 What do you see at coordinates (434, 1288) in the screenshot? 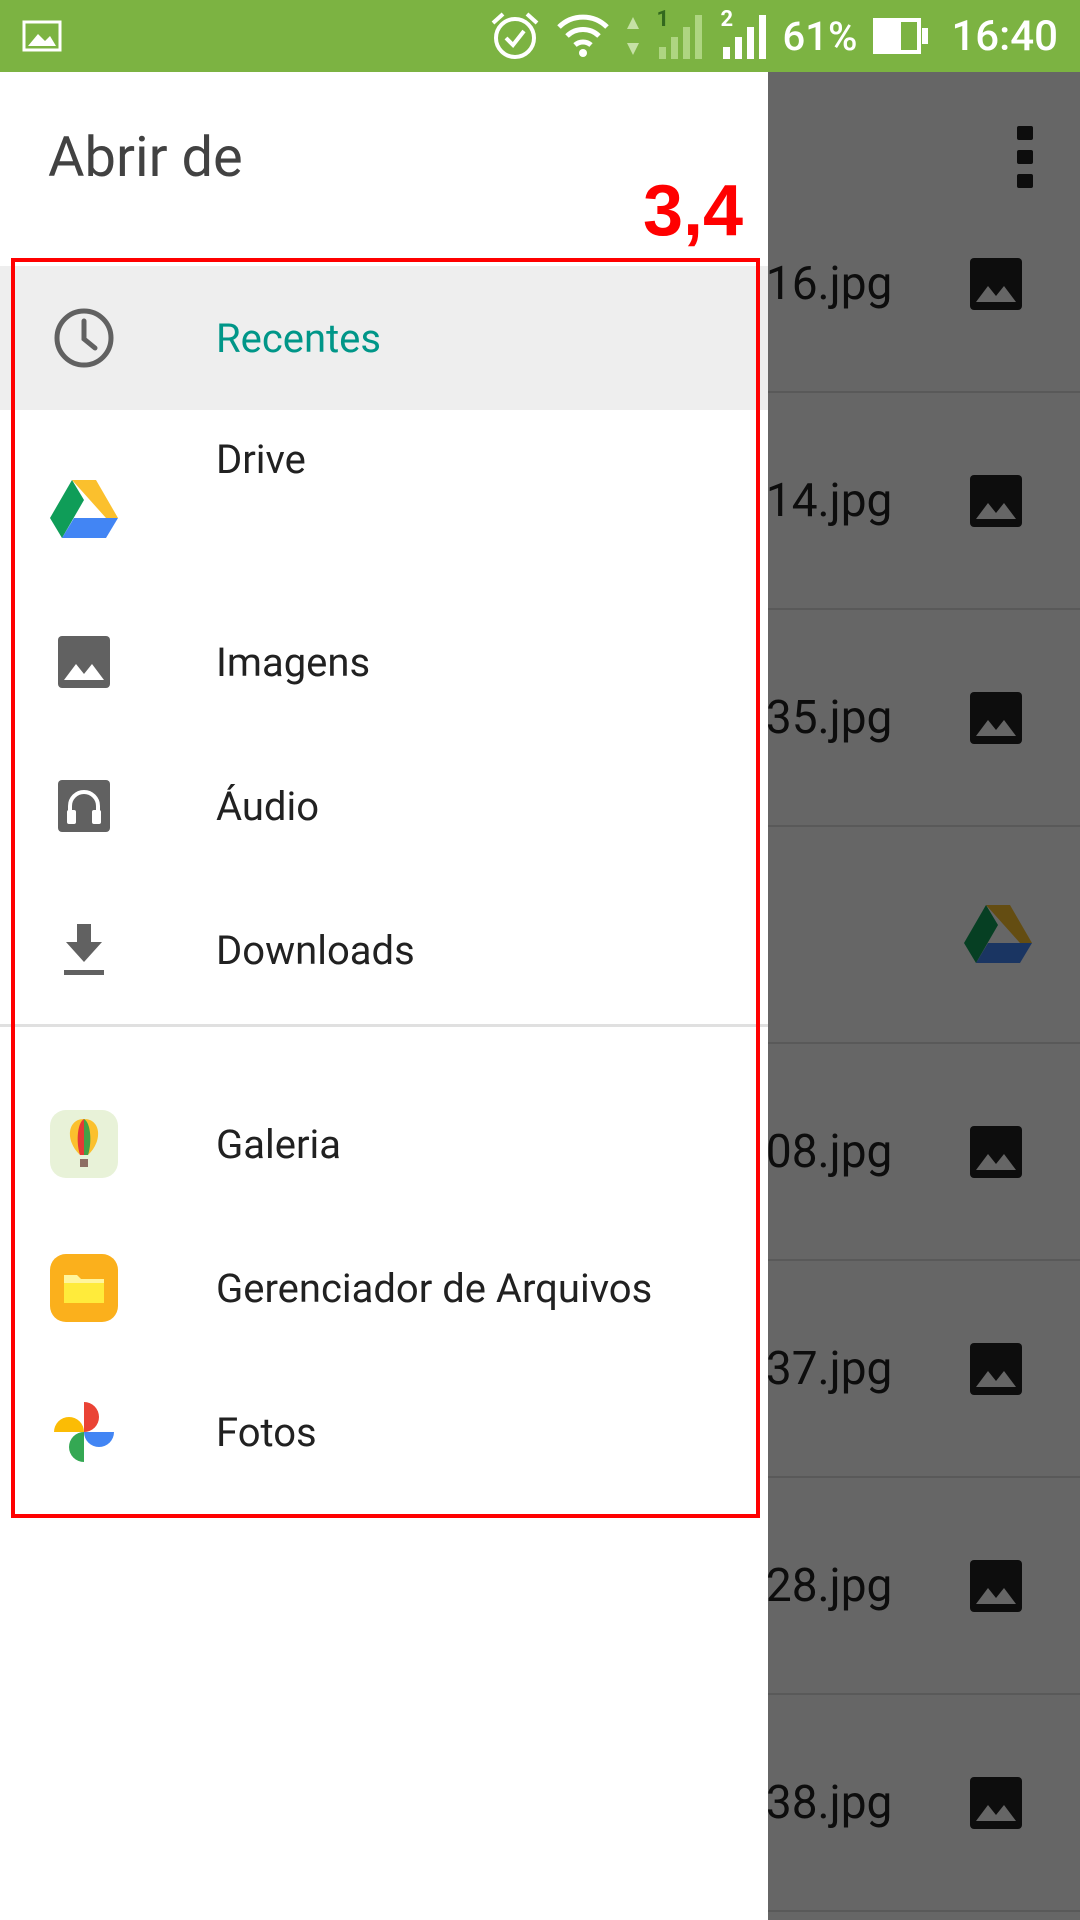
I see `root-label: Gerenciador de Arquivos` at bounding box center [434, 1288].